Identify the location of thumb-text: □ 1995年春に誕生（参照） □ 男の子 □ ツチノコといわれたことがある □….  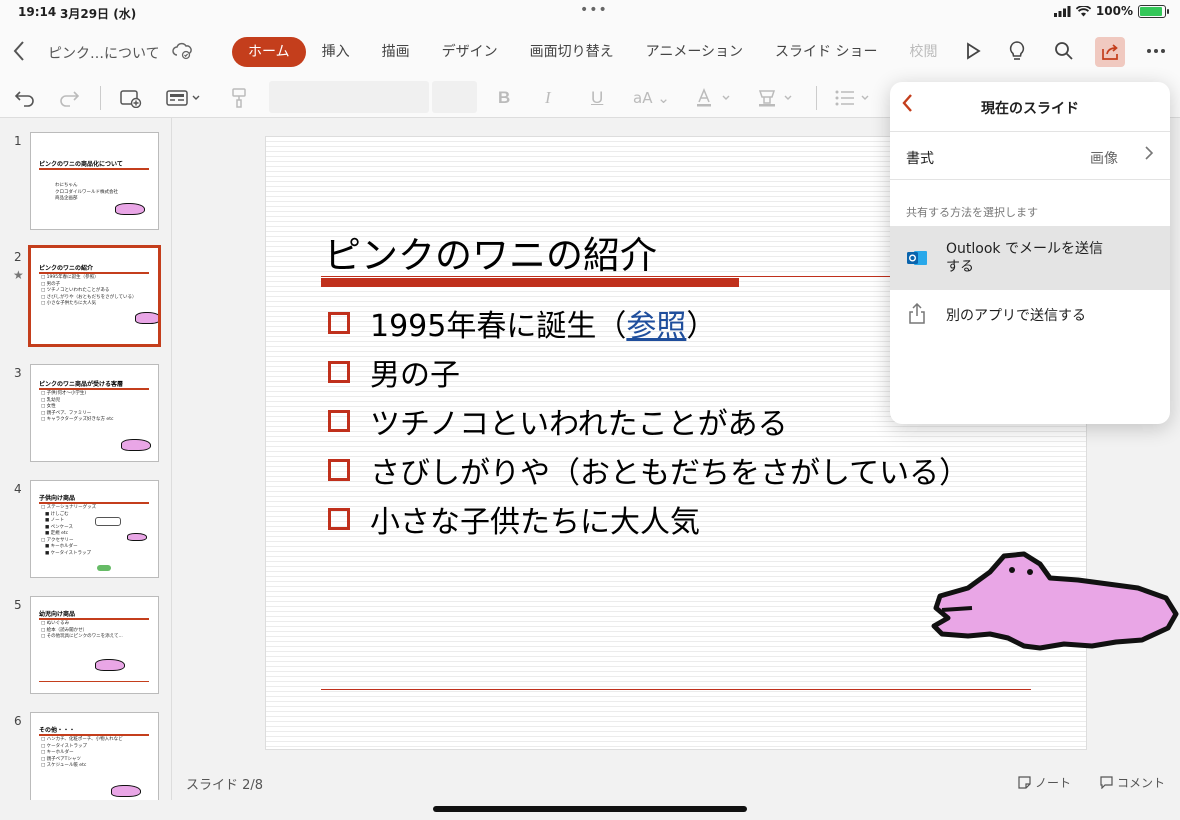
(89, 291).